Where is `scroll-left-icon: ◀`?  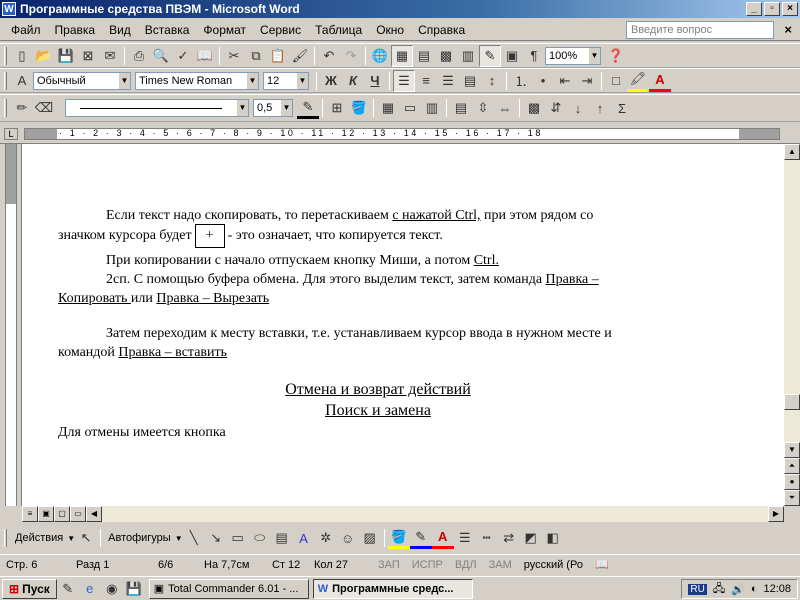
scroll-left-icon: ◀ is located at coordinates (94, 514).